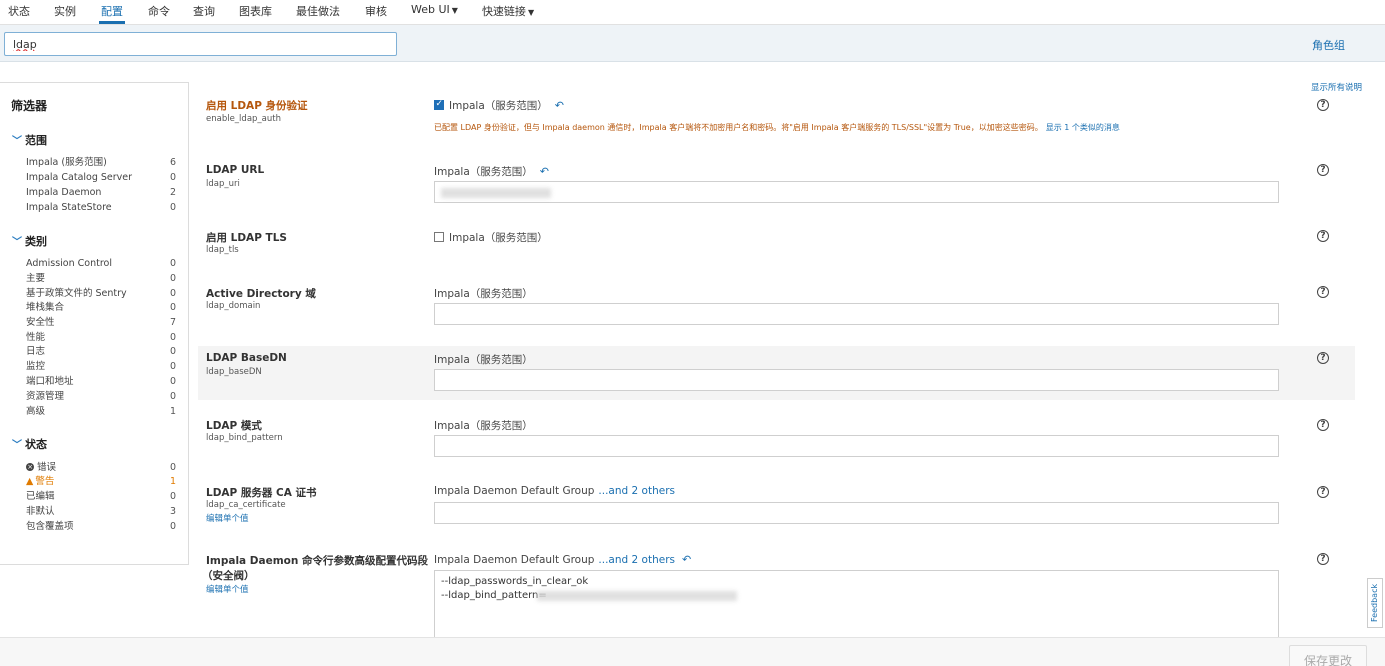 This screenshot has height=666, width=1385. I want to click on filter-item: 基于政策文件的 Sentry 0, so click(101, 293).